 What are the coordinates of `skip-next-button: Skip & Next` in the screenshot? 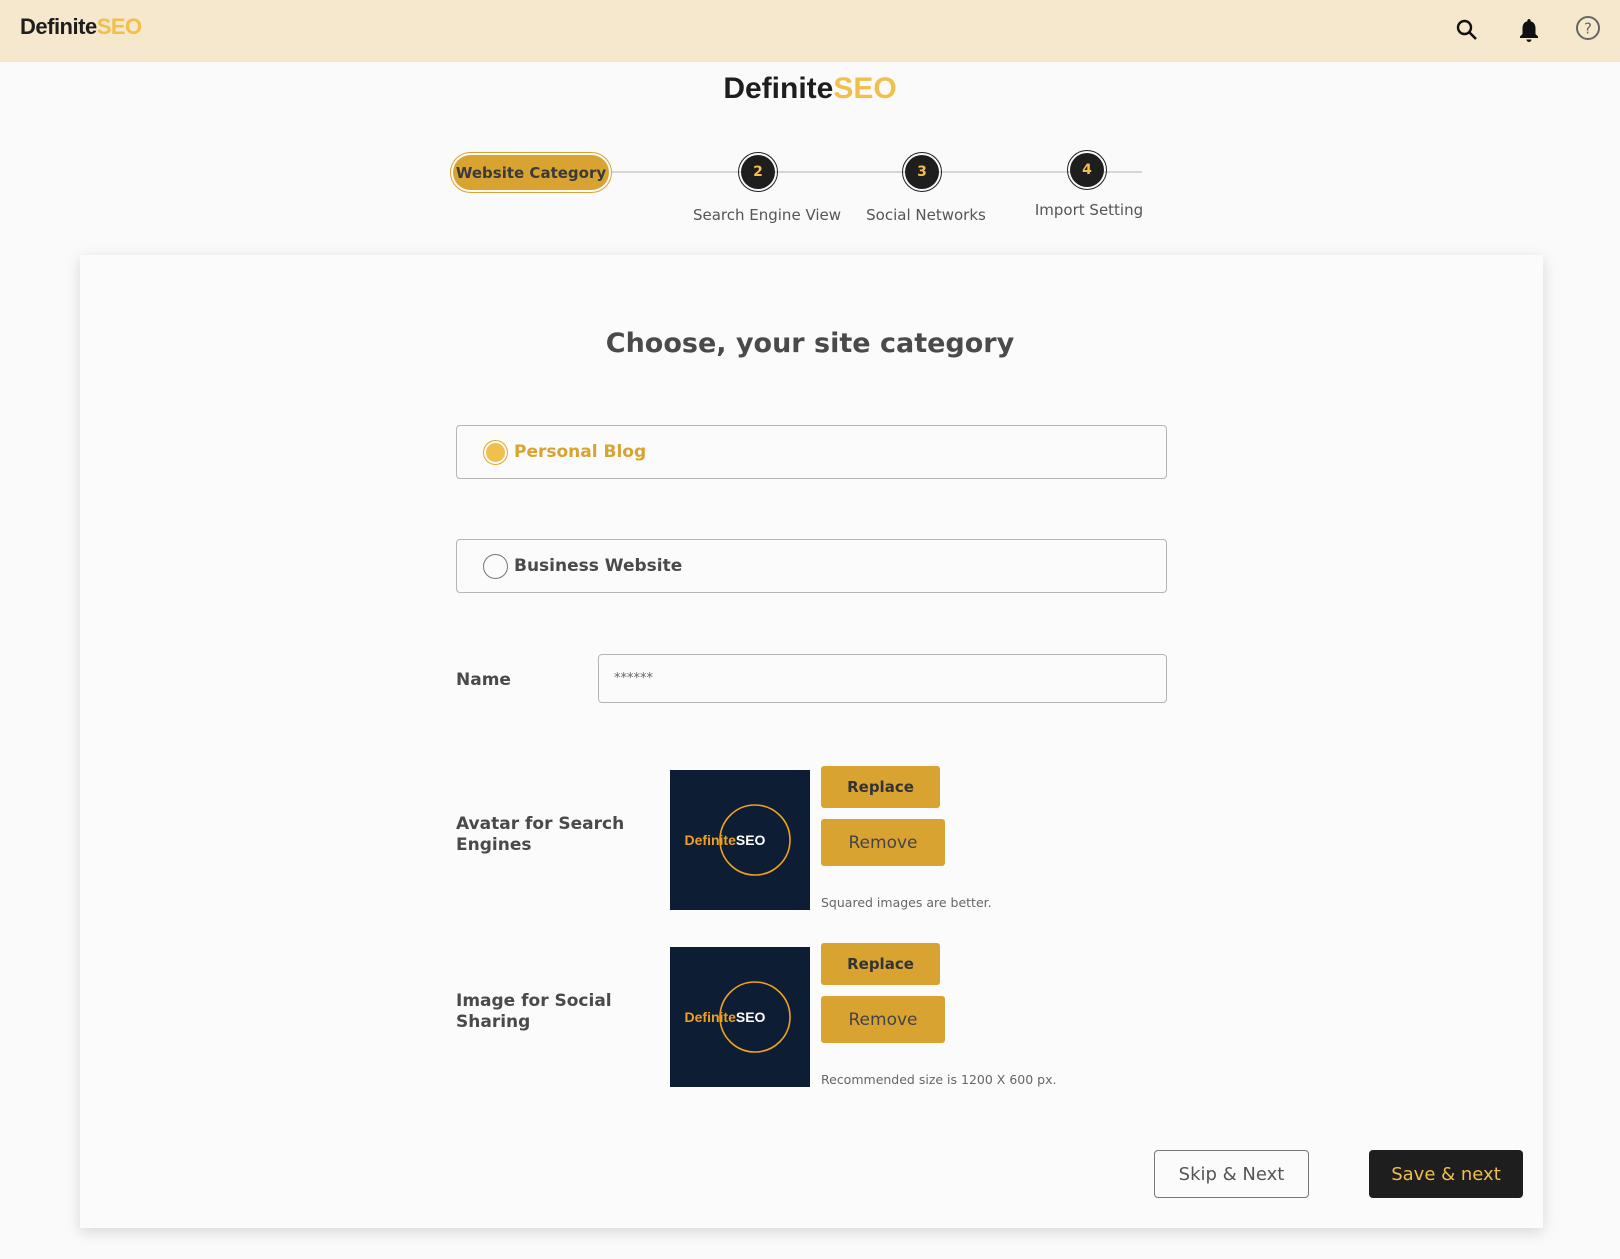 It's located at (1231, 1174).